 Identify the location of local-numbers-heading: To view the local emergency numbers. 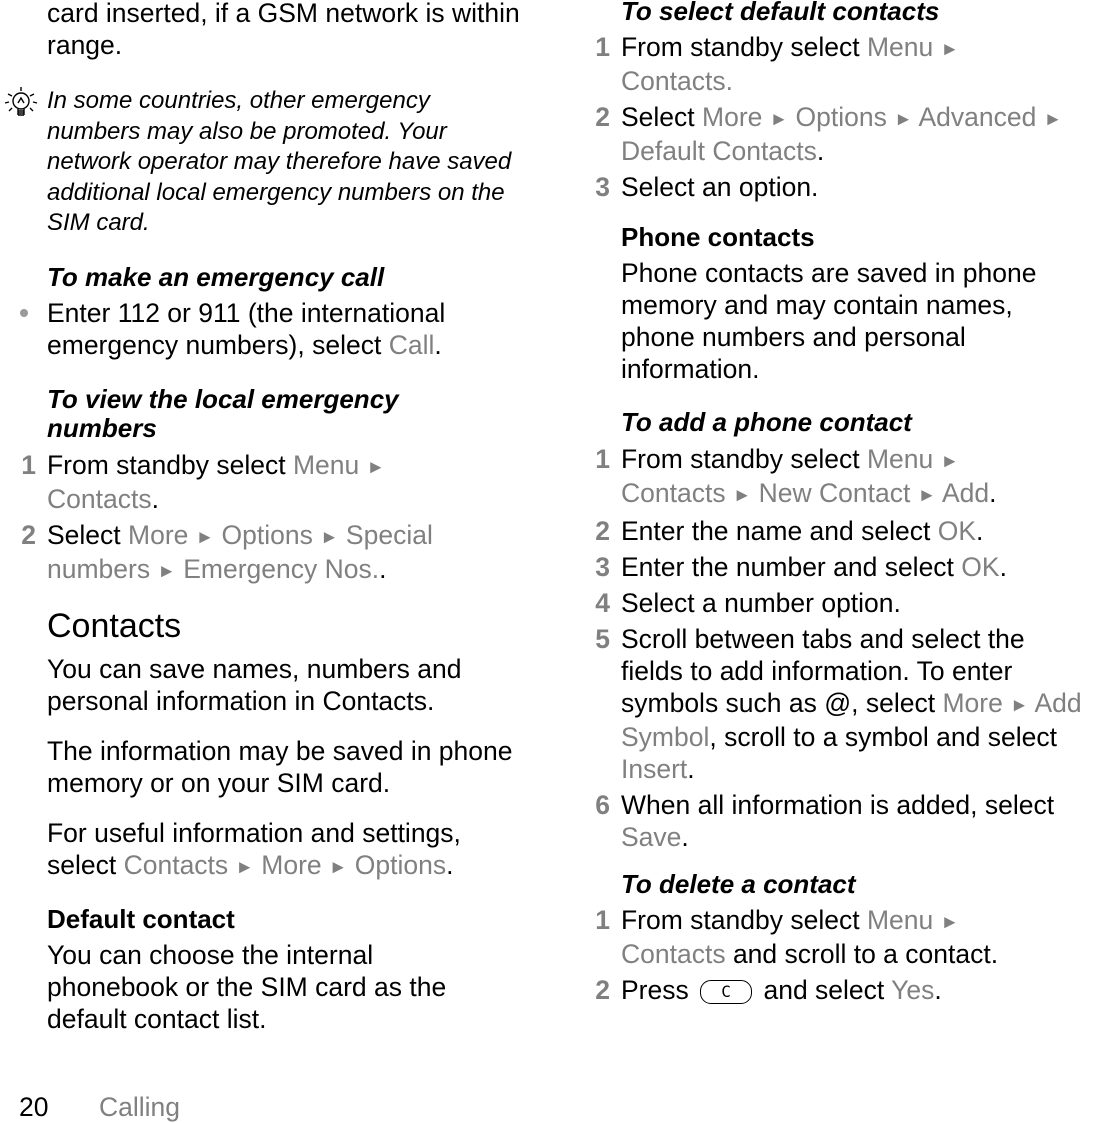
(223, 413).